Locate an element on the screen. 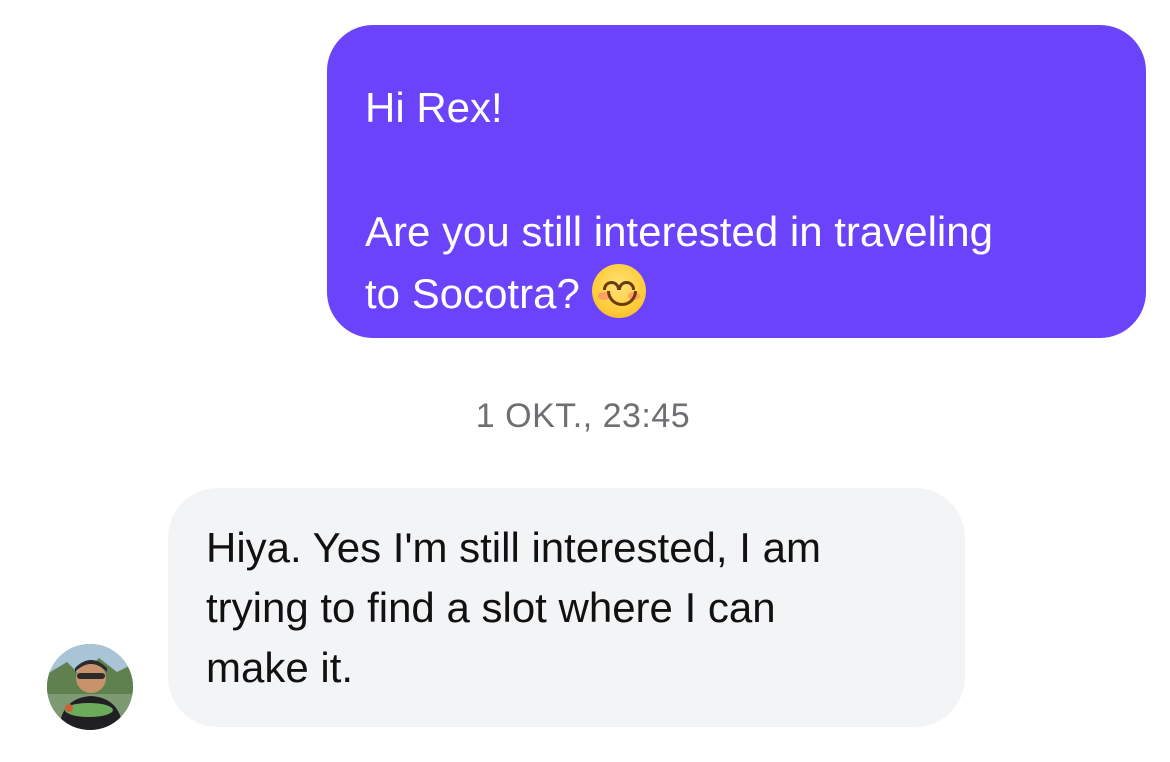 Image resolution: width=1170 pixels, height=762 pixels. message-text-line: to Socotra? is located at coordinates (735, 294).